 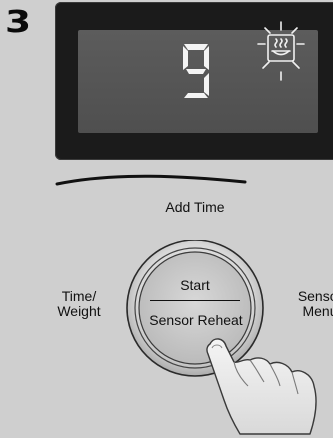 I want to click on add-time-label: Add Time, so click(x=195, y=207).